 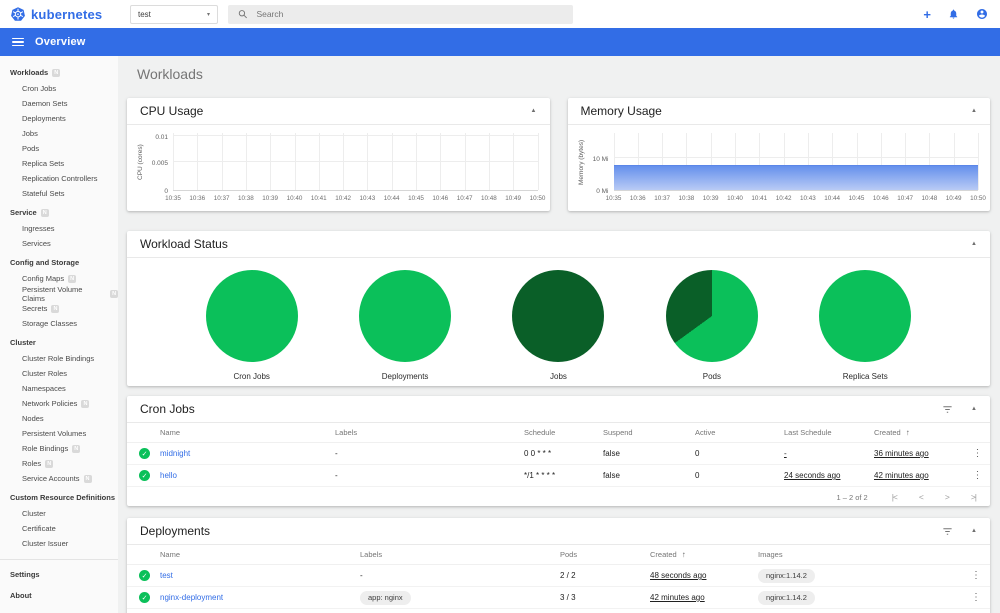 What do you see at coordinates (260, 575) in the screenshot?
I see `resource-name-link: test` at bounding box center [260, 575].